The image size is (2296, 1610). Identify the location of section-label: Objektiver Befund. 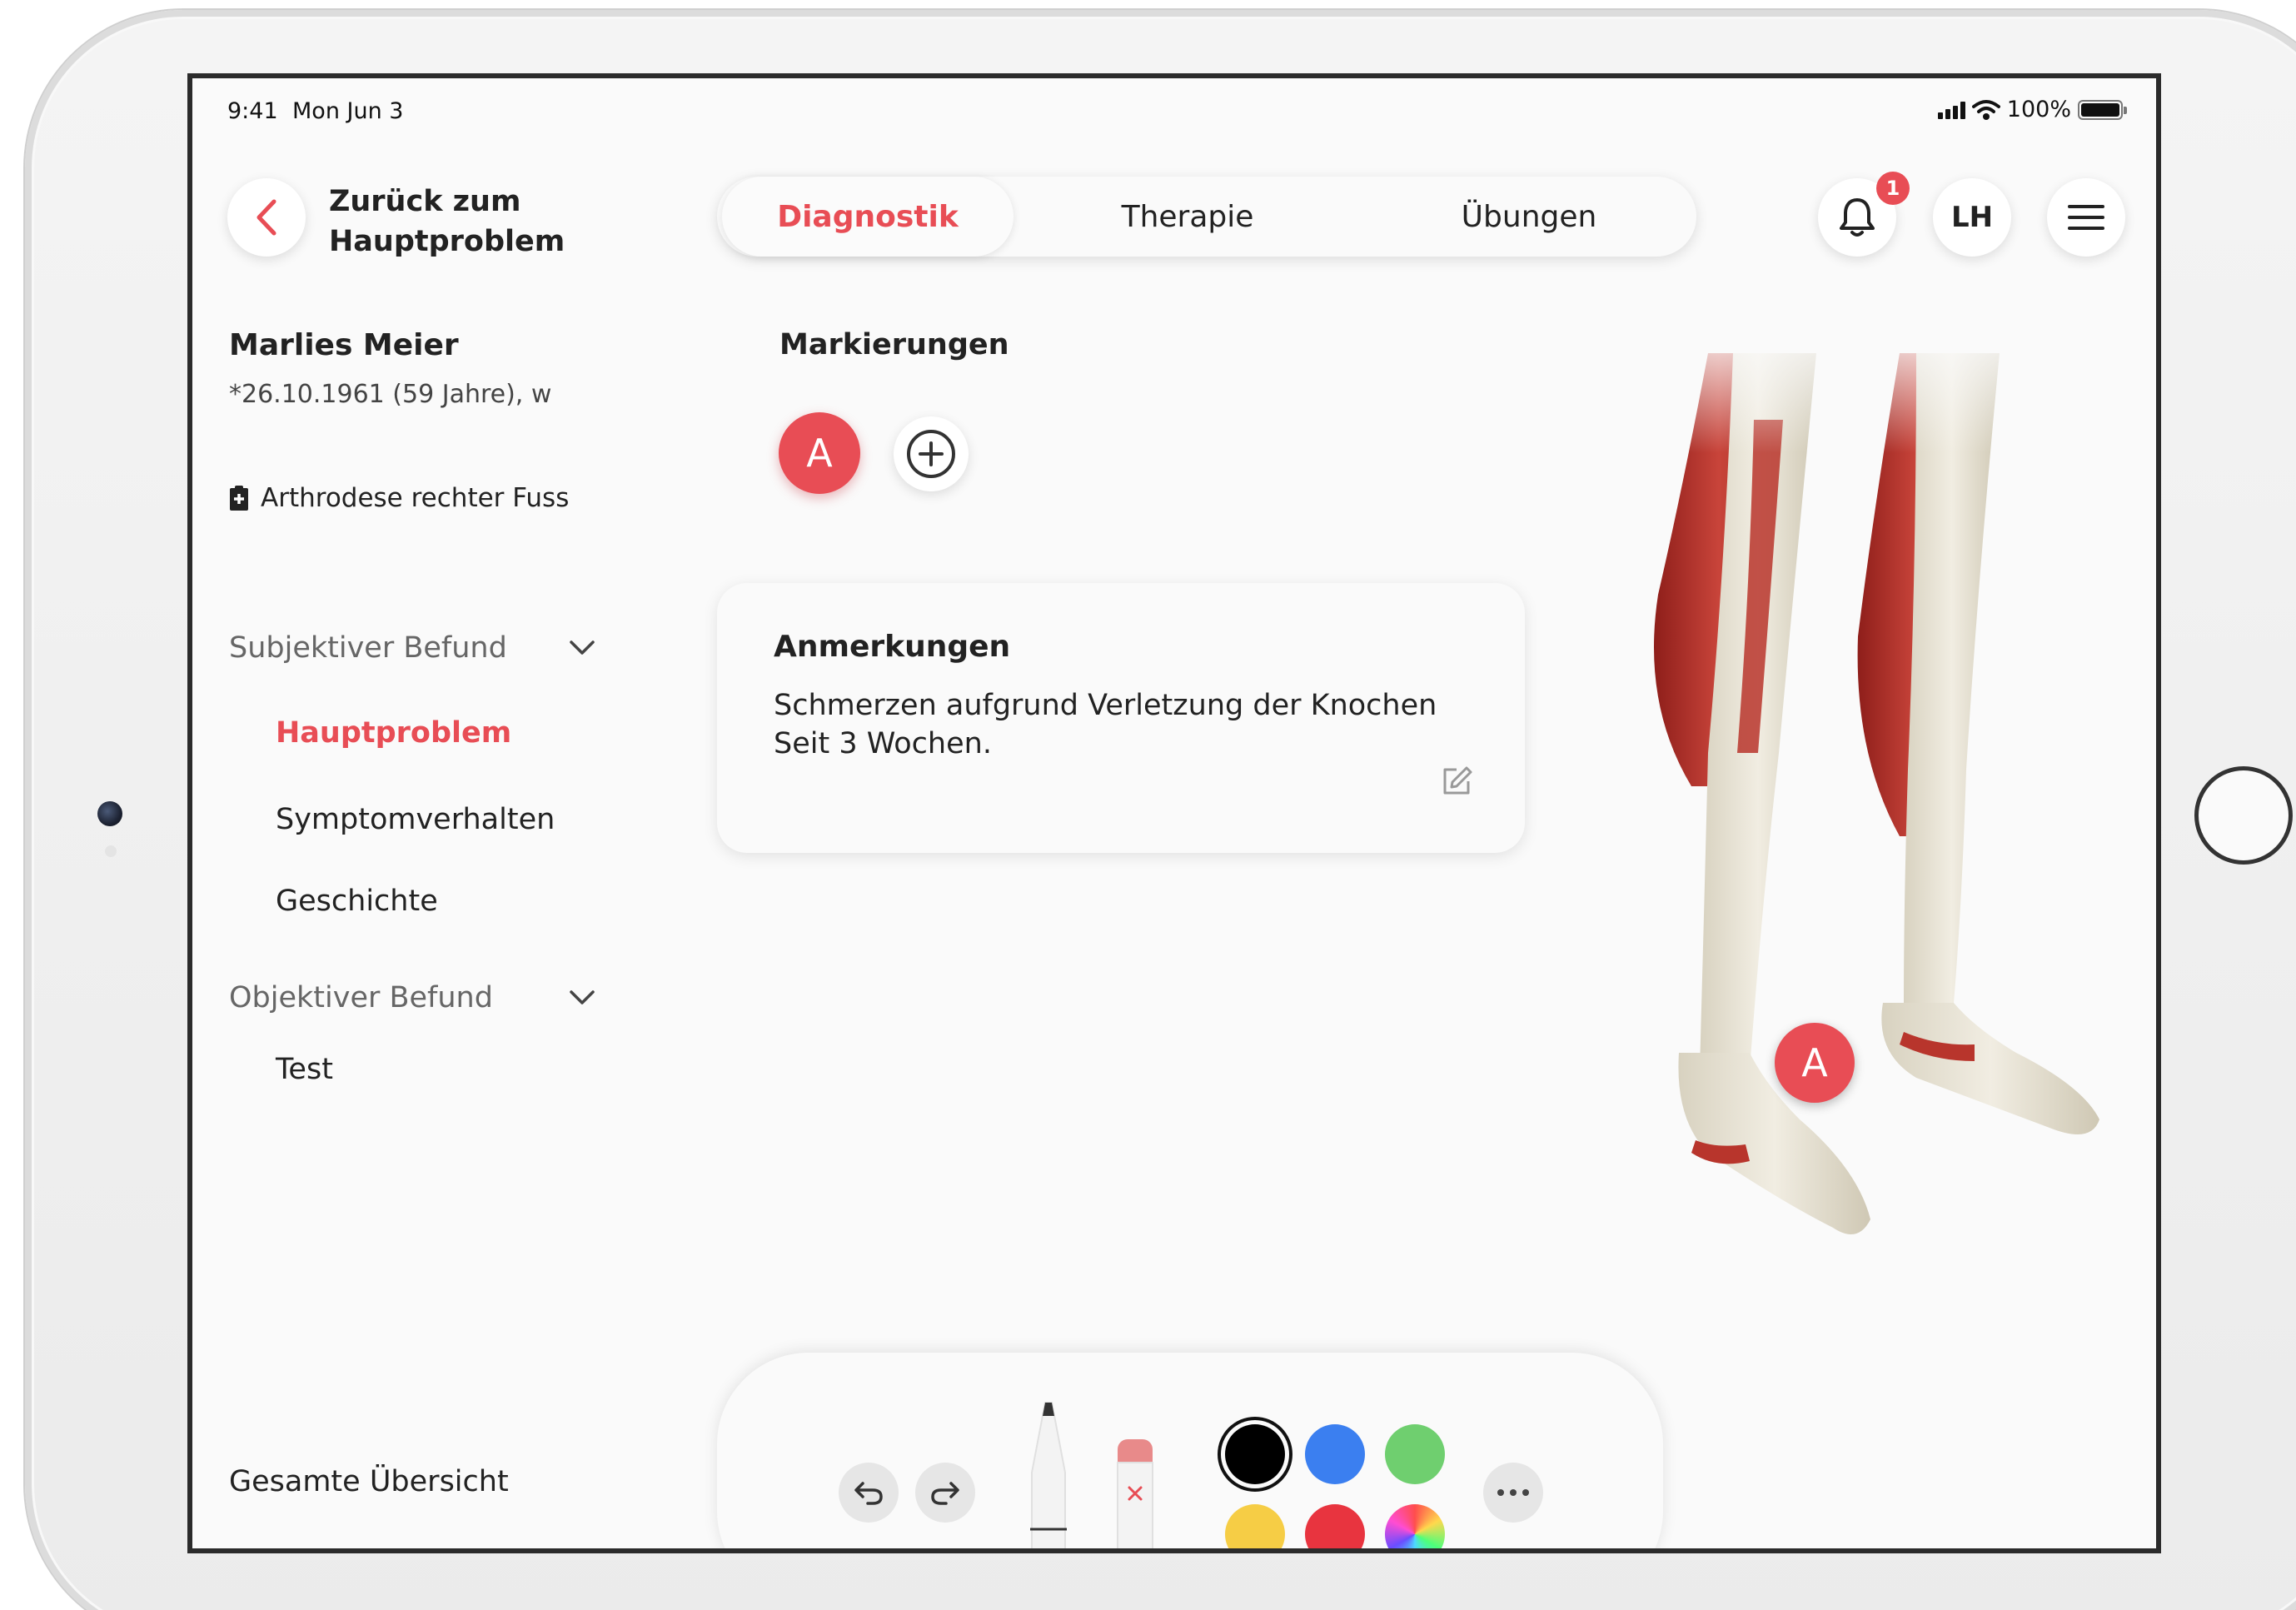
(361, 998).